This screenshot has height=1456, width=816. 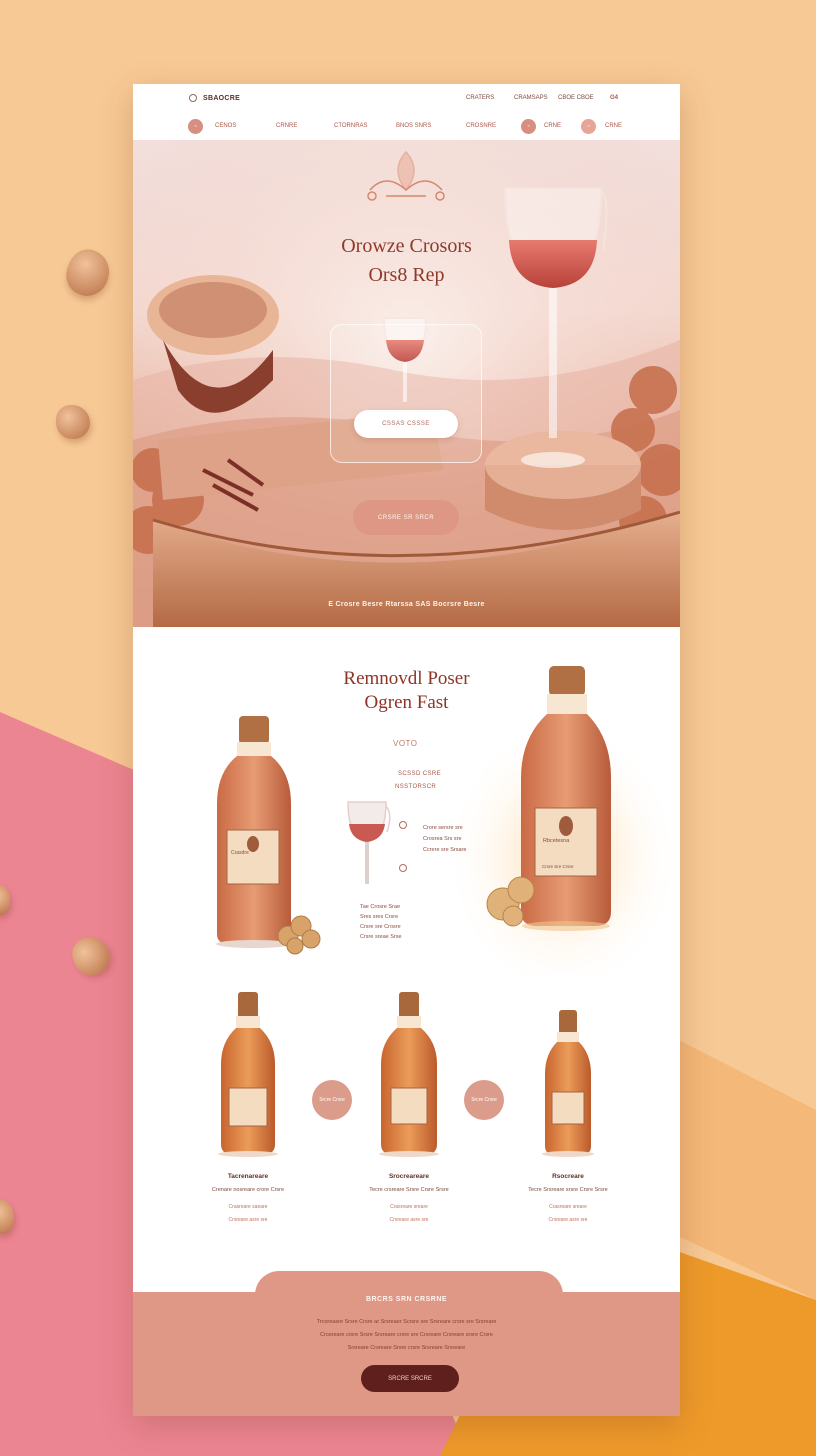 What do you see at coordinates (614, 98) in the screenshot?
I see `account-link: G4` at bounding box center [614, 98].